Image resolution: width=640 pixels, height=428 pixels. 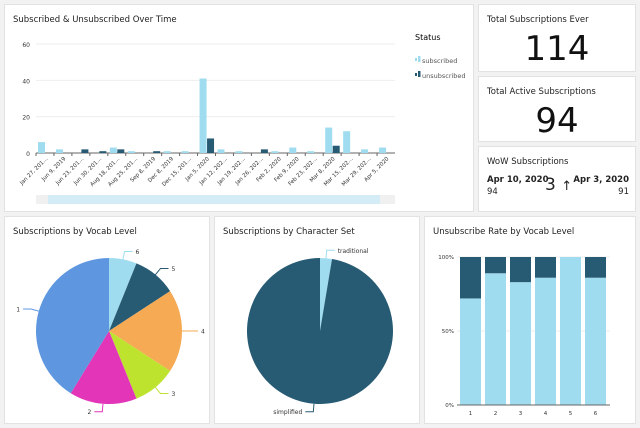 I want to click on legend-item-unsubscribed: unsubscribed, so click(x=444, y=76).